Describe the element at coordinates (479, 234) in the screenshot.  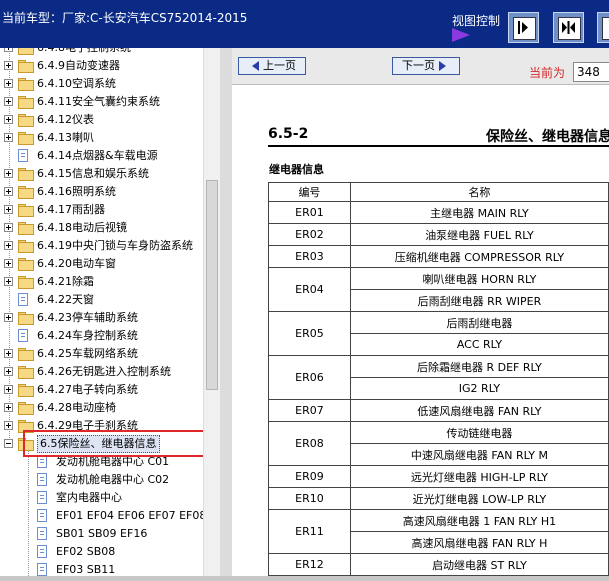
I see `relay-name-cell: 油泵继电器 FUEL RLY` at that location.